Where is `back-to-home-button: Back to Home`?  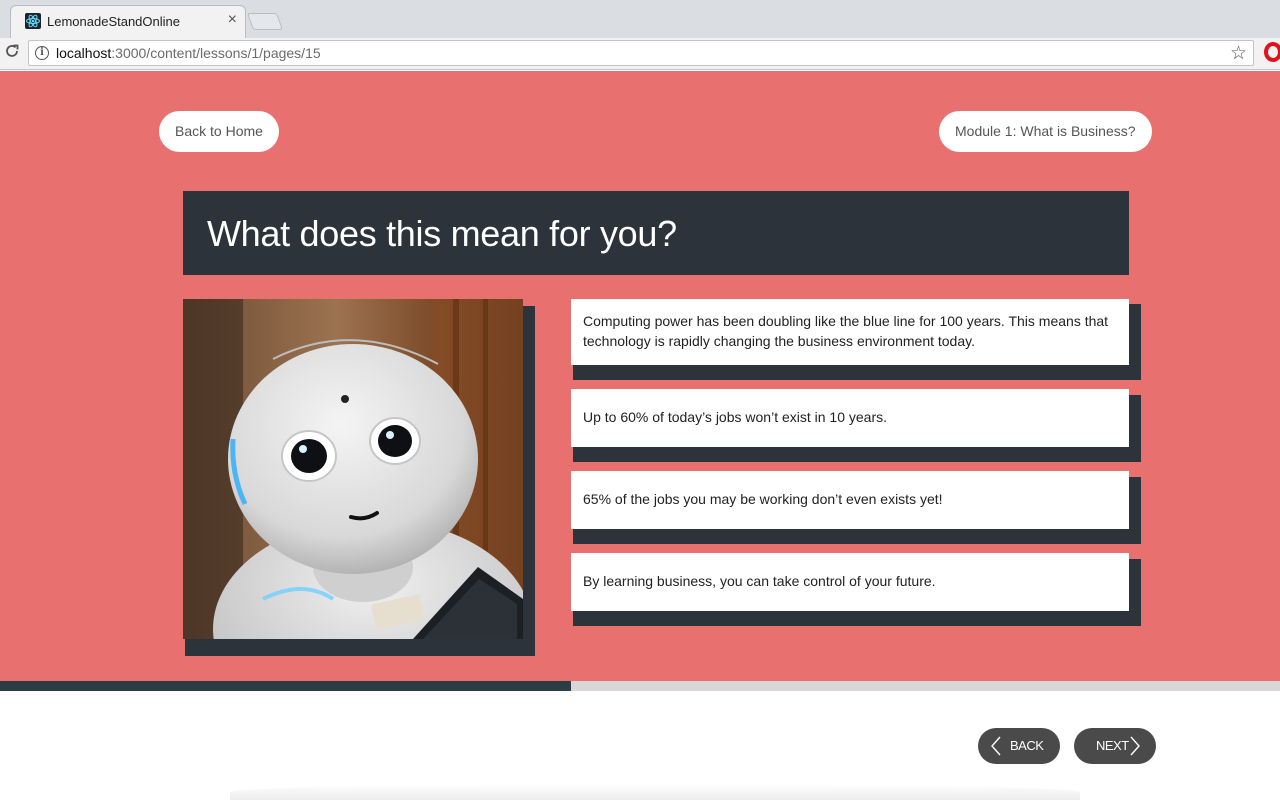
back-to-home-button: Back to Home is located at coordinates (219, 131).